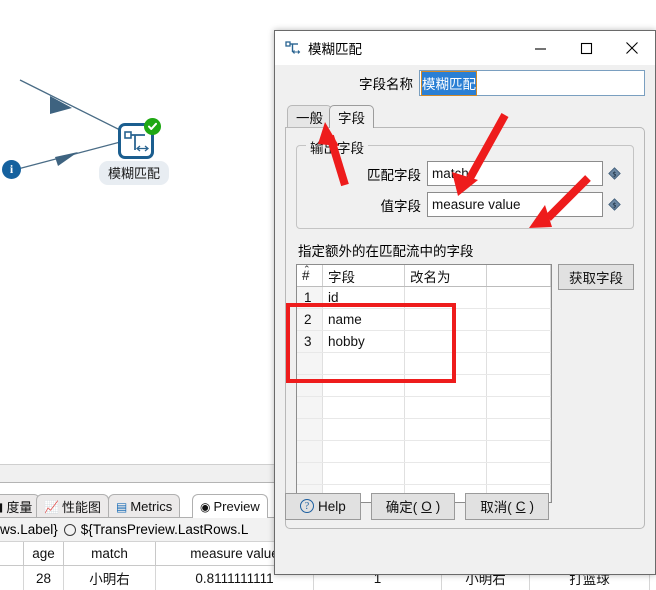 This screenshot has height=590, width=656. I want to click on col-header-rename: 改名为, so click(446, 275).